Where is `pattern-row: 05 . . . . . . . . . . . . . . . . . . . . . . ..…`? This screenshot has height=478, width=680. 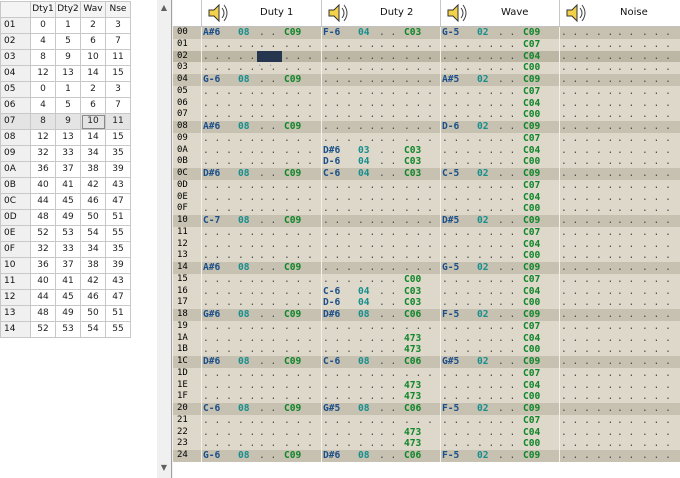
pattern-row: 05 . . . . . . . . . . . . . . . . . . . . . . ..… is located at coordinates (426, 91).